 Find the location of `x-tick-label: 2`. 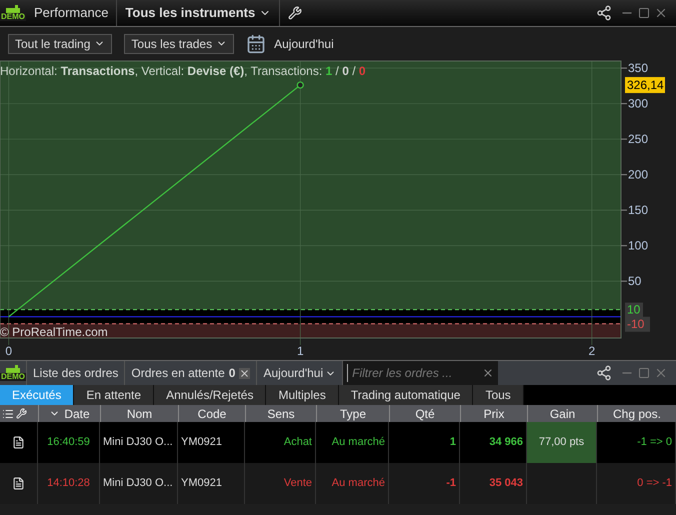

x-tick-label: 2 is located at coordinates (592, 351).